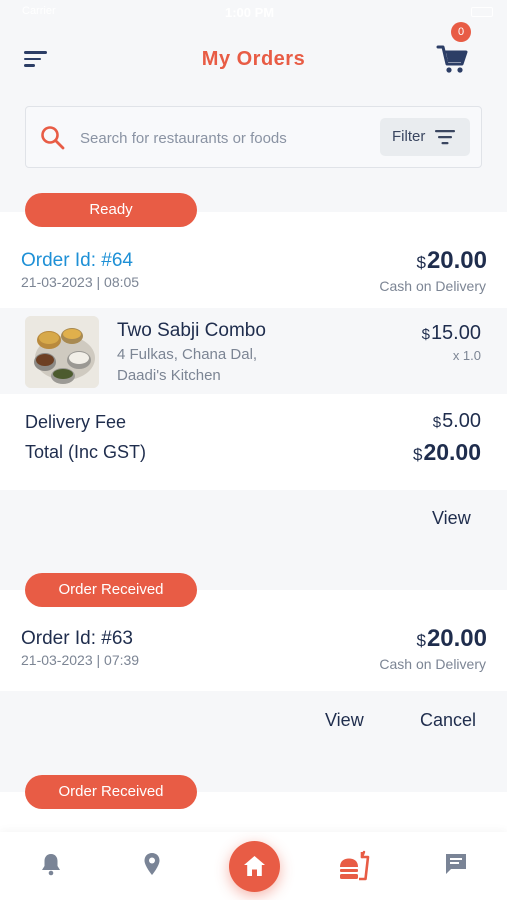 The image size is (507, 900). I want to click on food-image, so click(62, 352).